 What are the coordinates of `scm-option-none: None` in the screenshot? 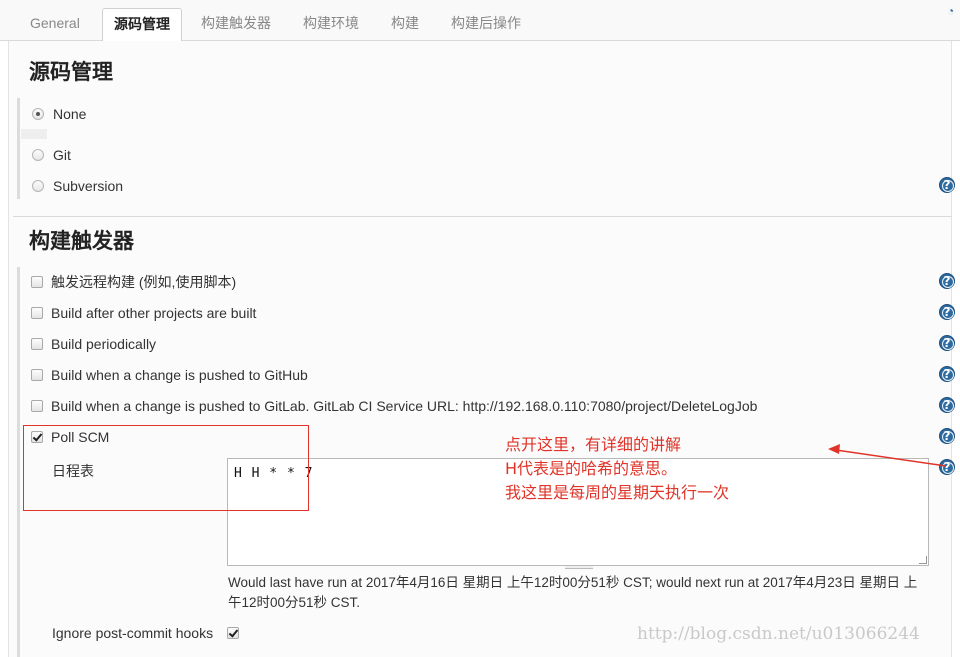 It's located at (59, 114).